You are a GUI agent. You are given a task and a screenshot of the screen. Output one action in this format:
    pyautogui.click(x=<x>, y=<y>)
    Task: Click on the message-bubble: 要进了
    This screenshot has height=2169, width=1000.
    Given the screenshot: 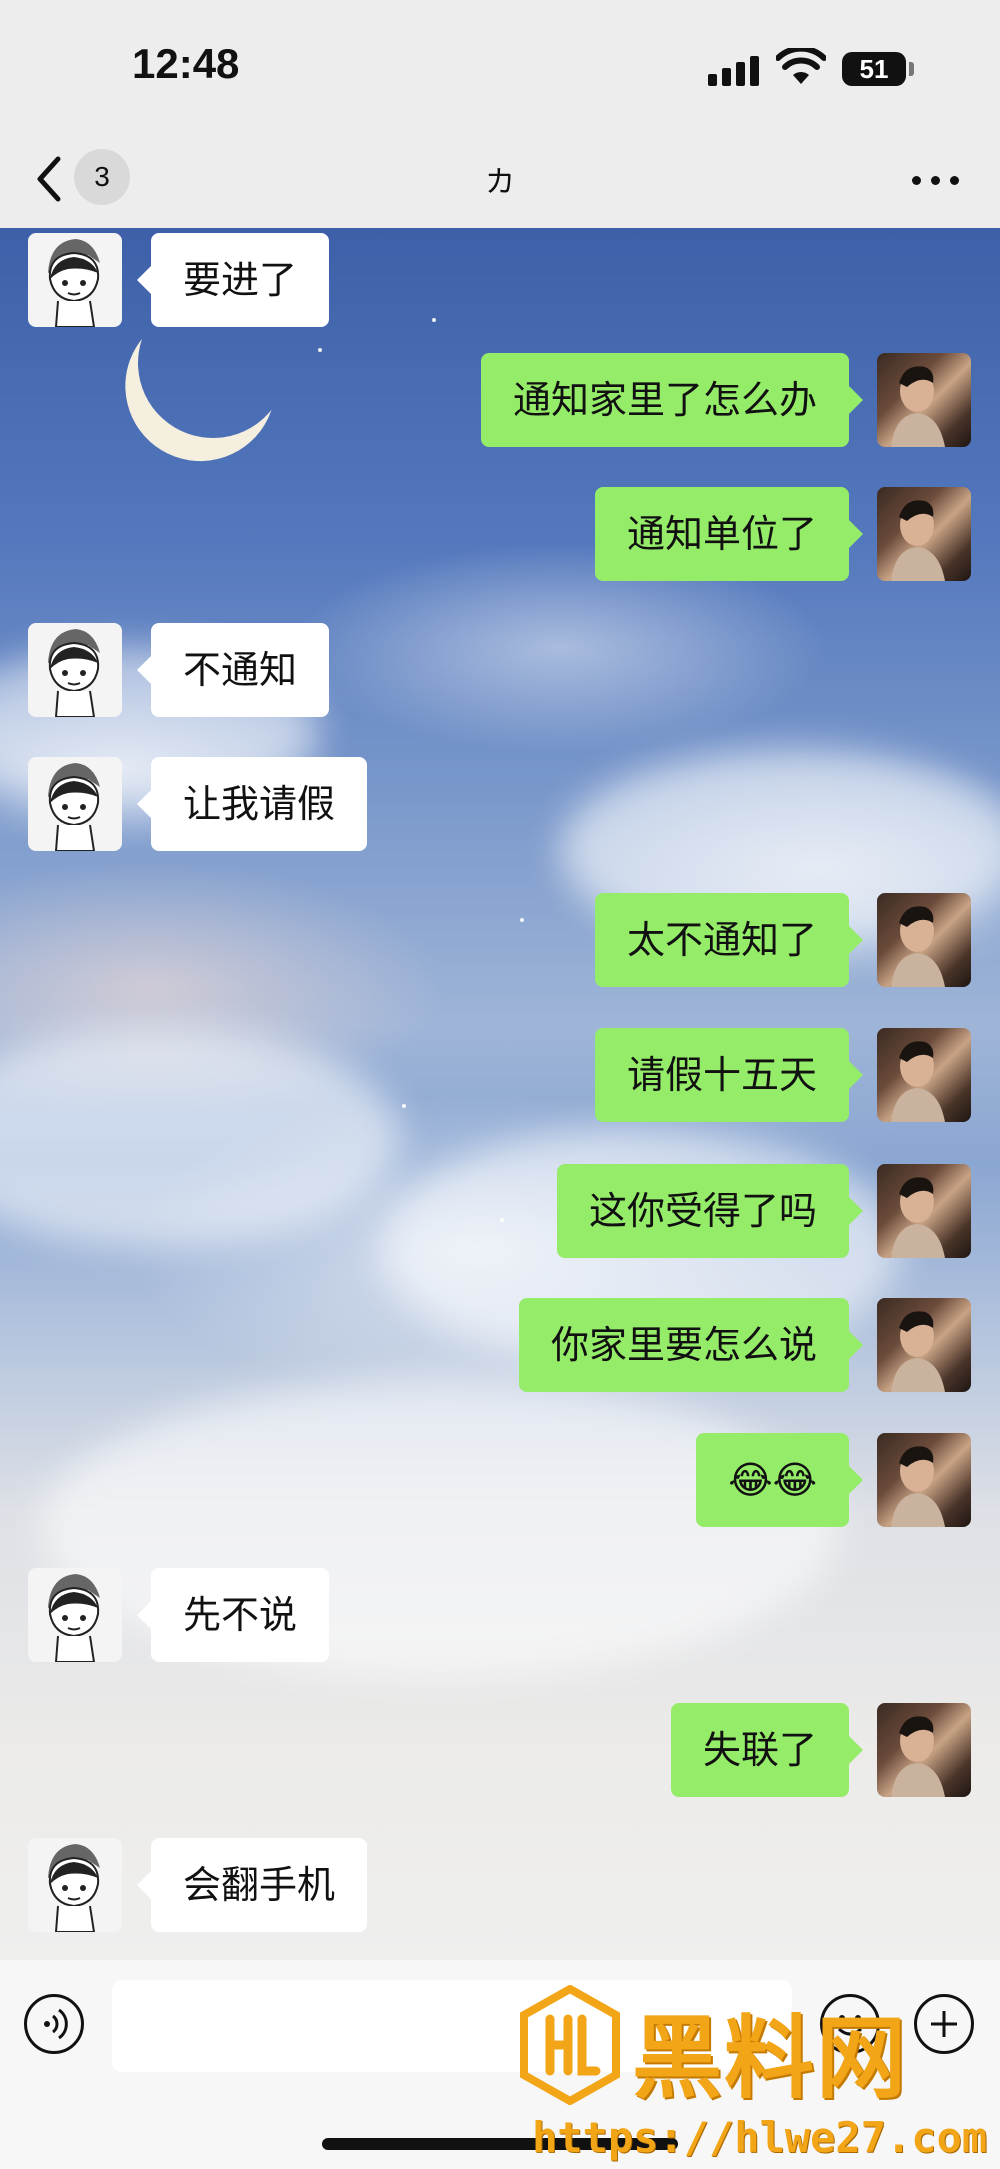 What is the action you would take?
    pyautogui.click(x=233, y=280)
    